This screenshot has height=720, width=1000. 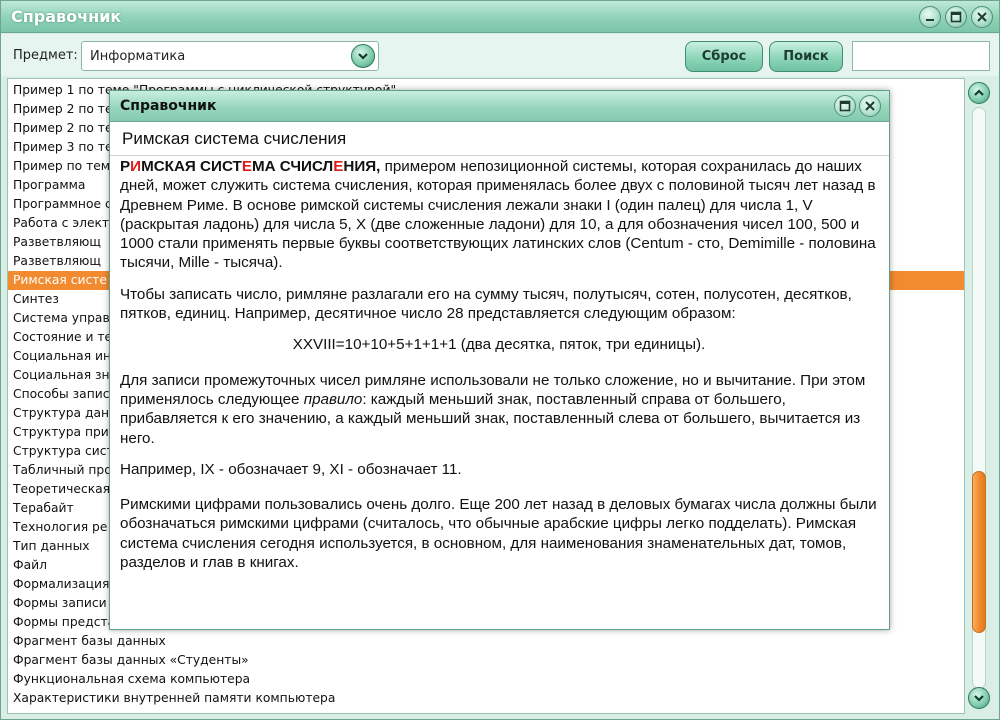 I want to click on list-scrollbar, so click(x=979, y=397).